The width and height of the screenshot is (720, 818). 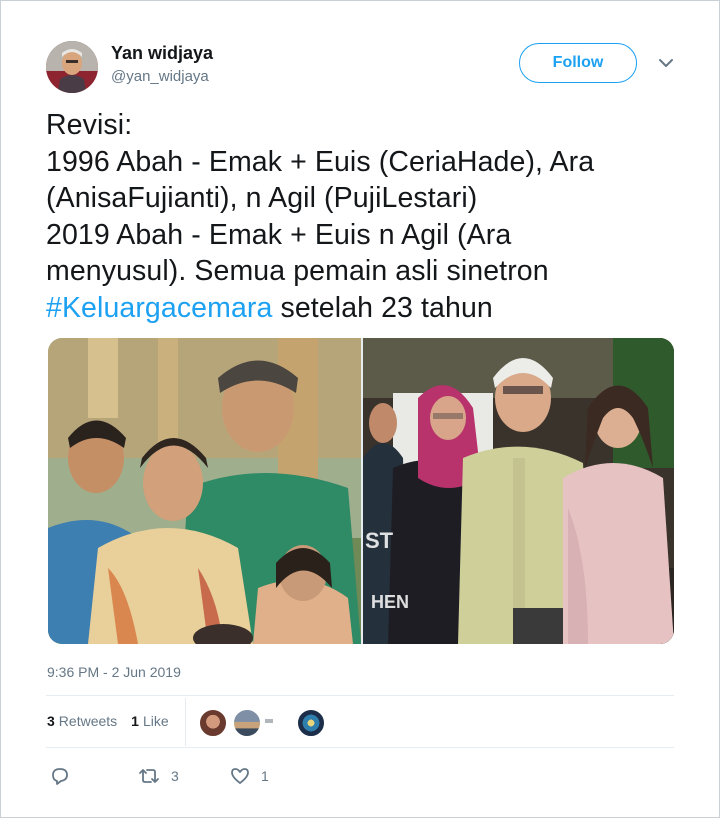 I want to click on like-label: Like, so click(x=155, y=721).